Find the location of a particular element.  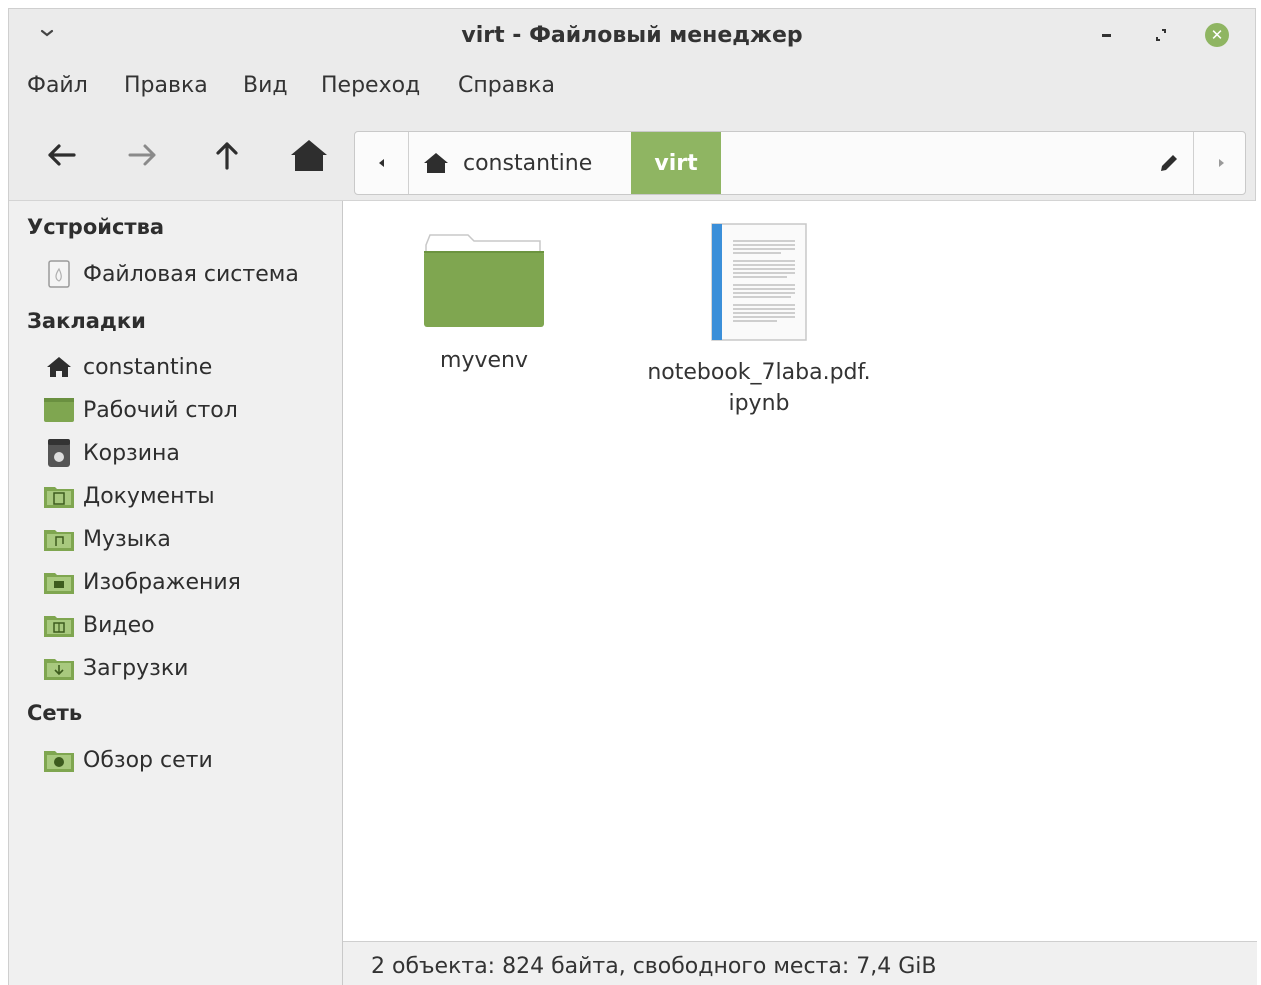

up-button is located at coordinates (227, 155).